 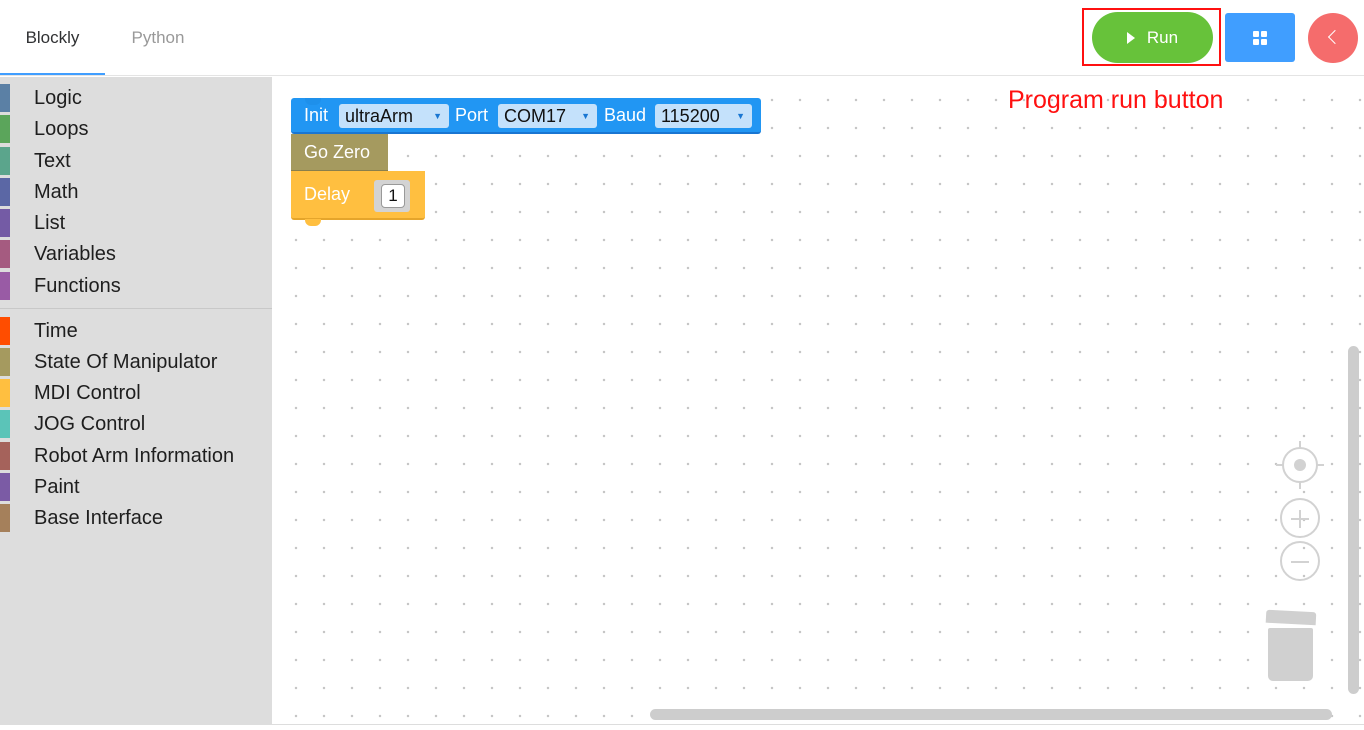 What do you see at coordinates (1290, 645) in the screenshot?
I see `trash-icon` at bounding box center [1290, 645].